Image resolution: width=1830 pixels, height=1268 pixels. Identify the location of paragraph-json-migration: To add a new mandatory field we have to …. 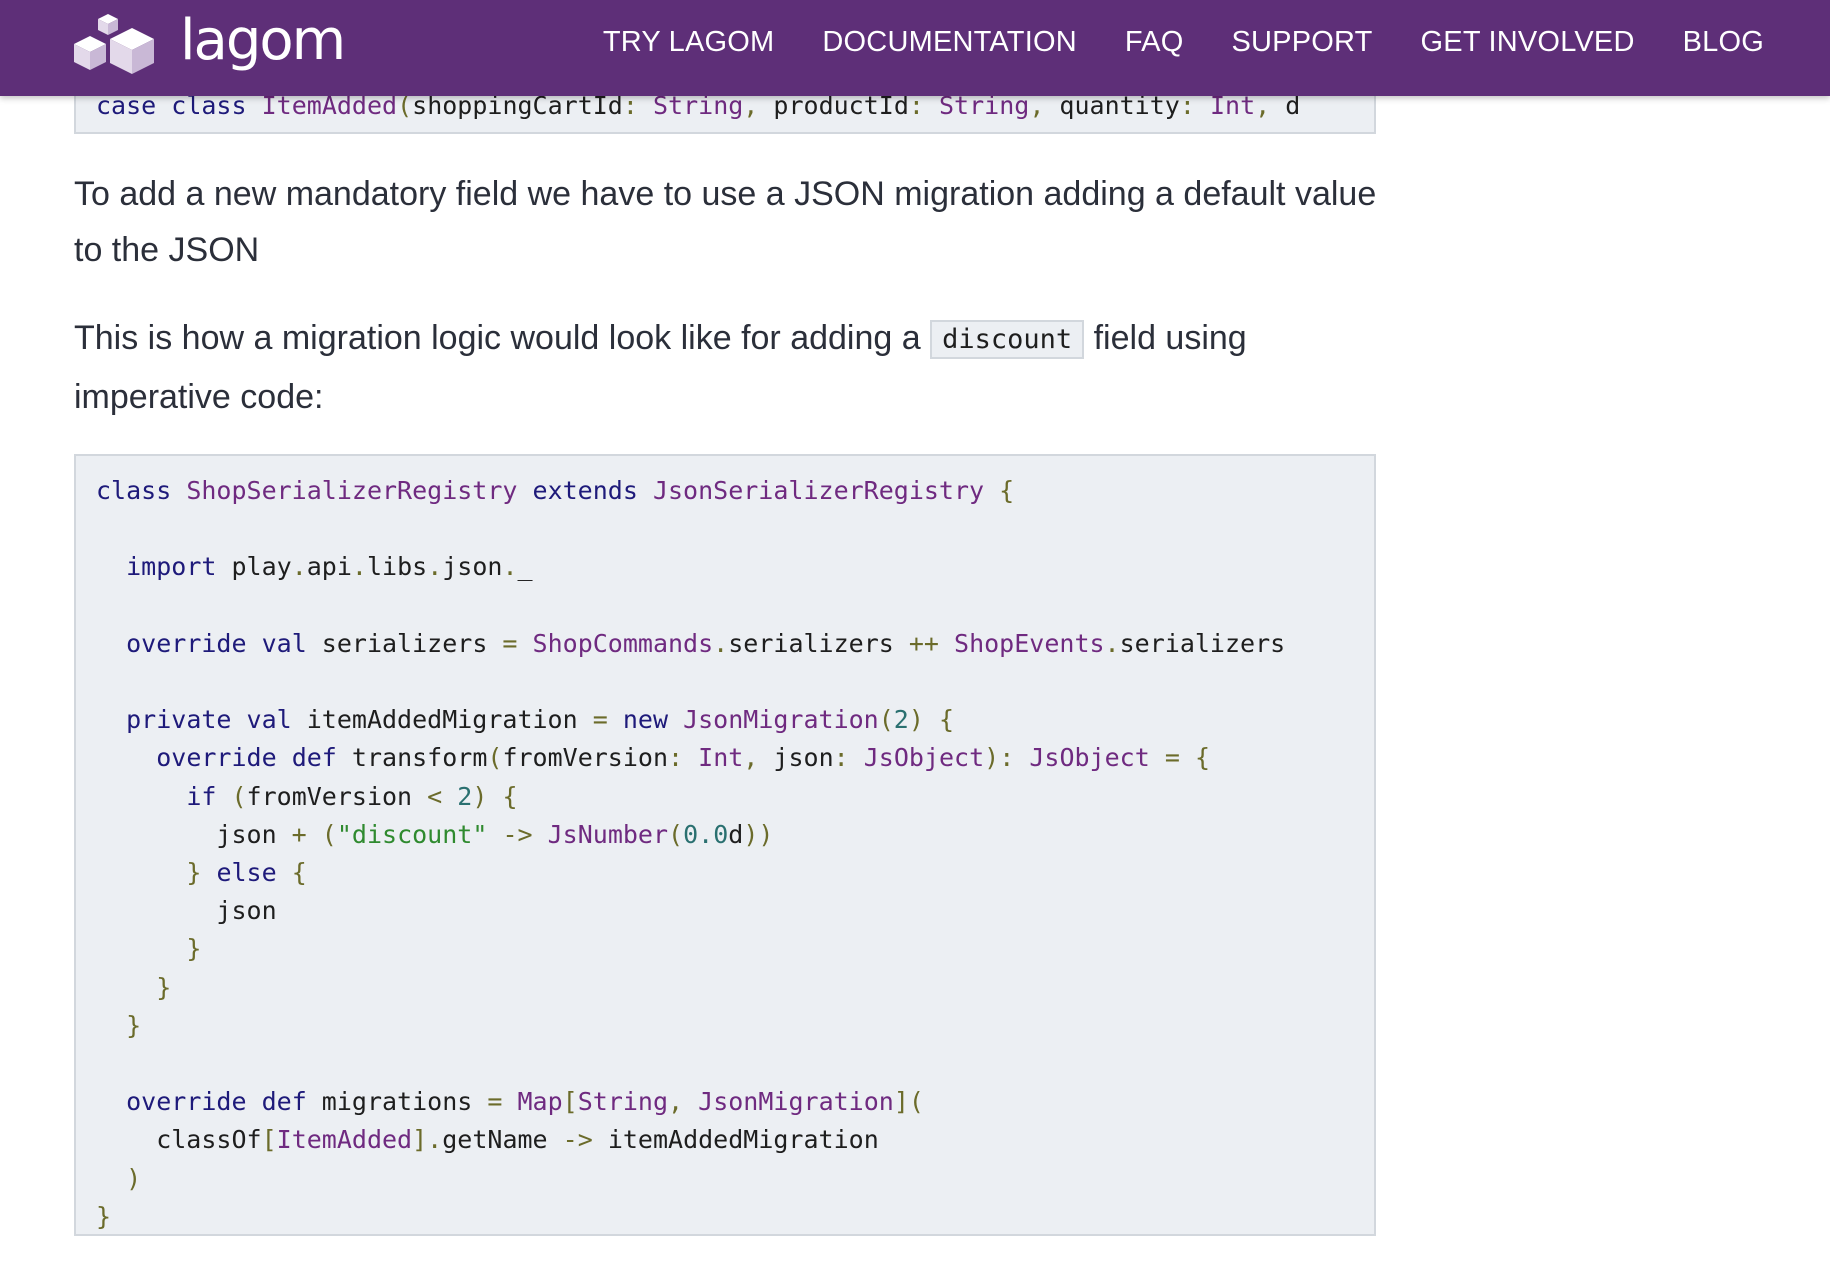
(725, 222).